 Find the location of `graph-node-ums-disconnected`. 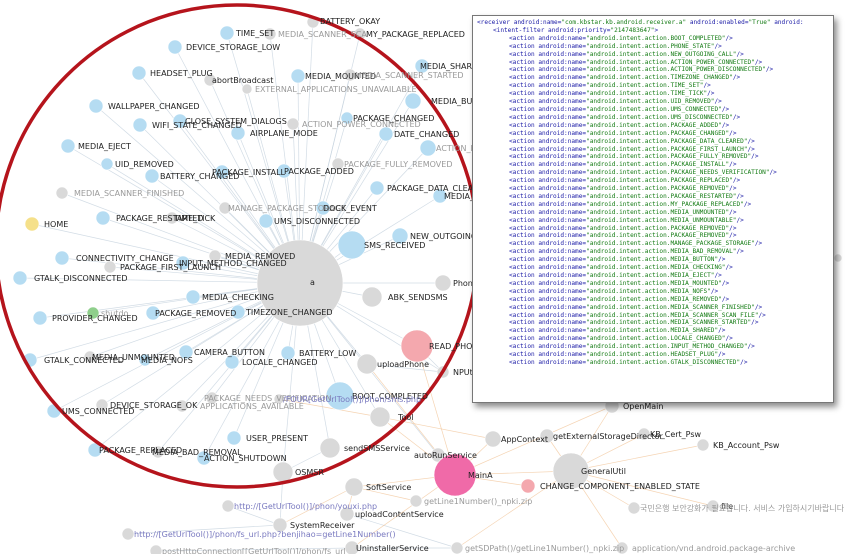

graph-node-ums-disconnected is located at coordinates (266, 221).